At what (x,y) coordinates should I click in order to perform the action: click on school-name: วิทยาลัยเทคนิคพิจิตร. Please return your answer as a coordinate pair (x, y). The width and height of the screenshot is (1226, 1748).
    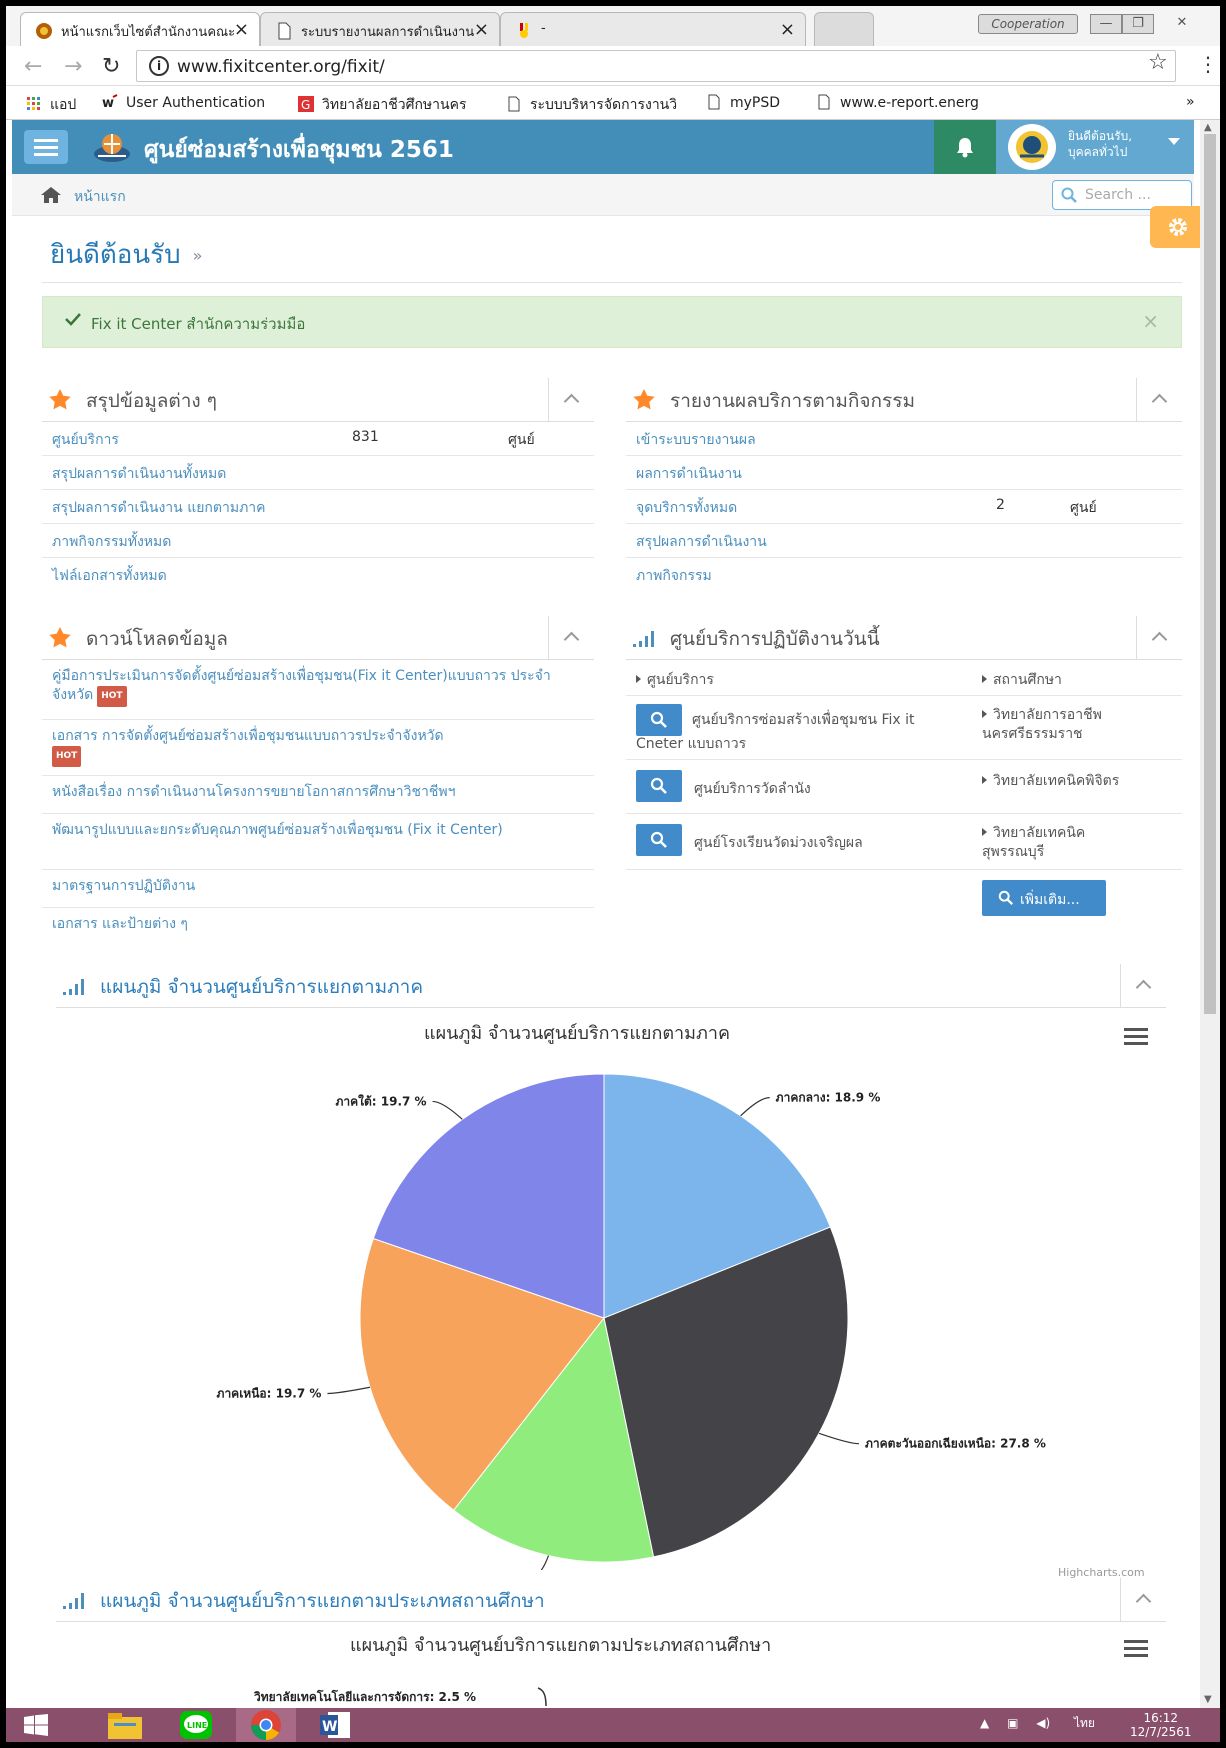
    Looking at the image, I should click on (1056, 781).